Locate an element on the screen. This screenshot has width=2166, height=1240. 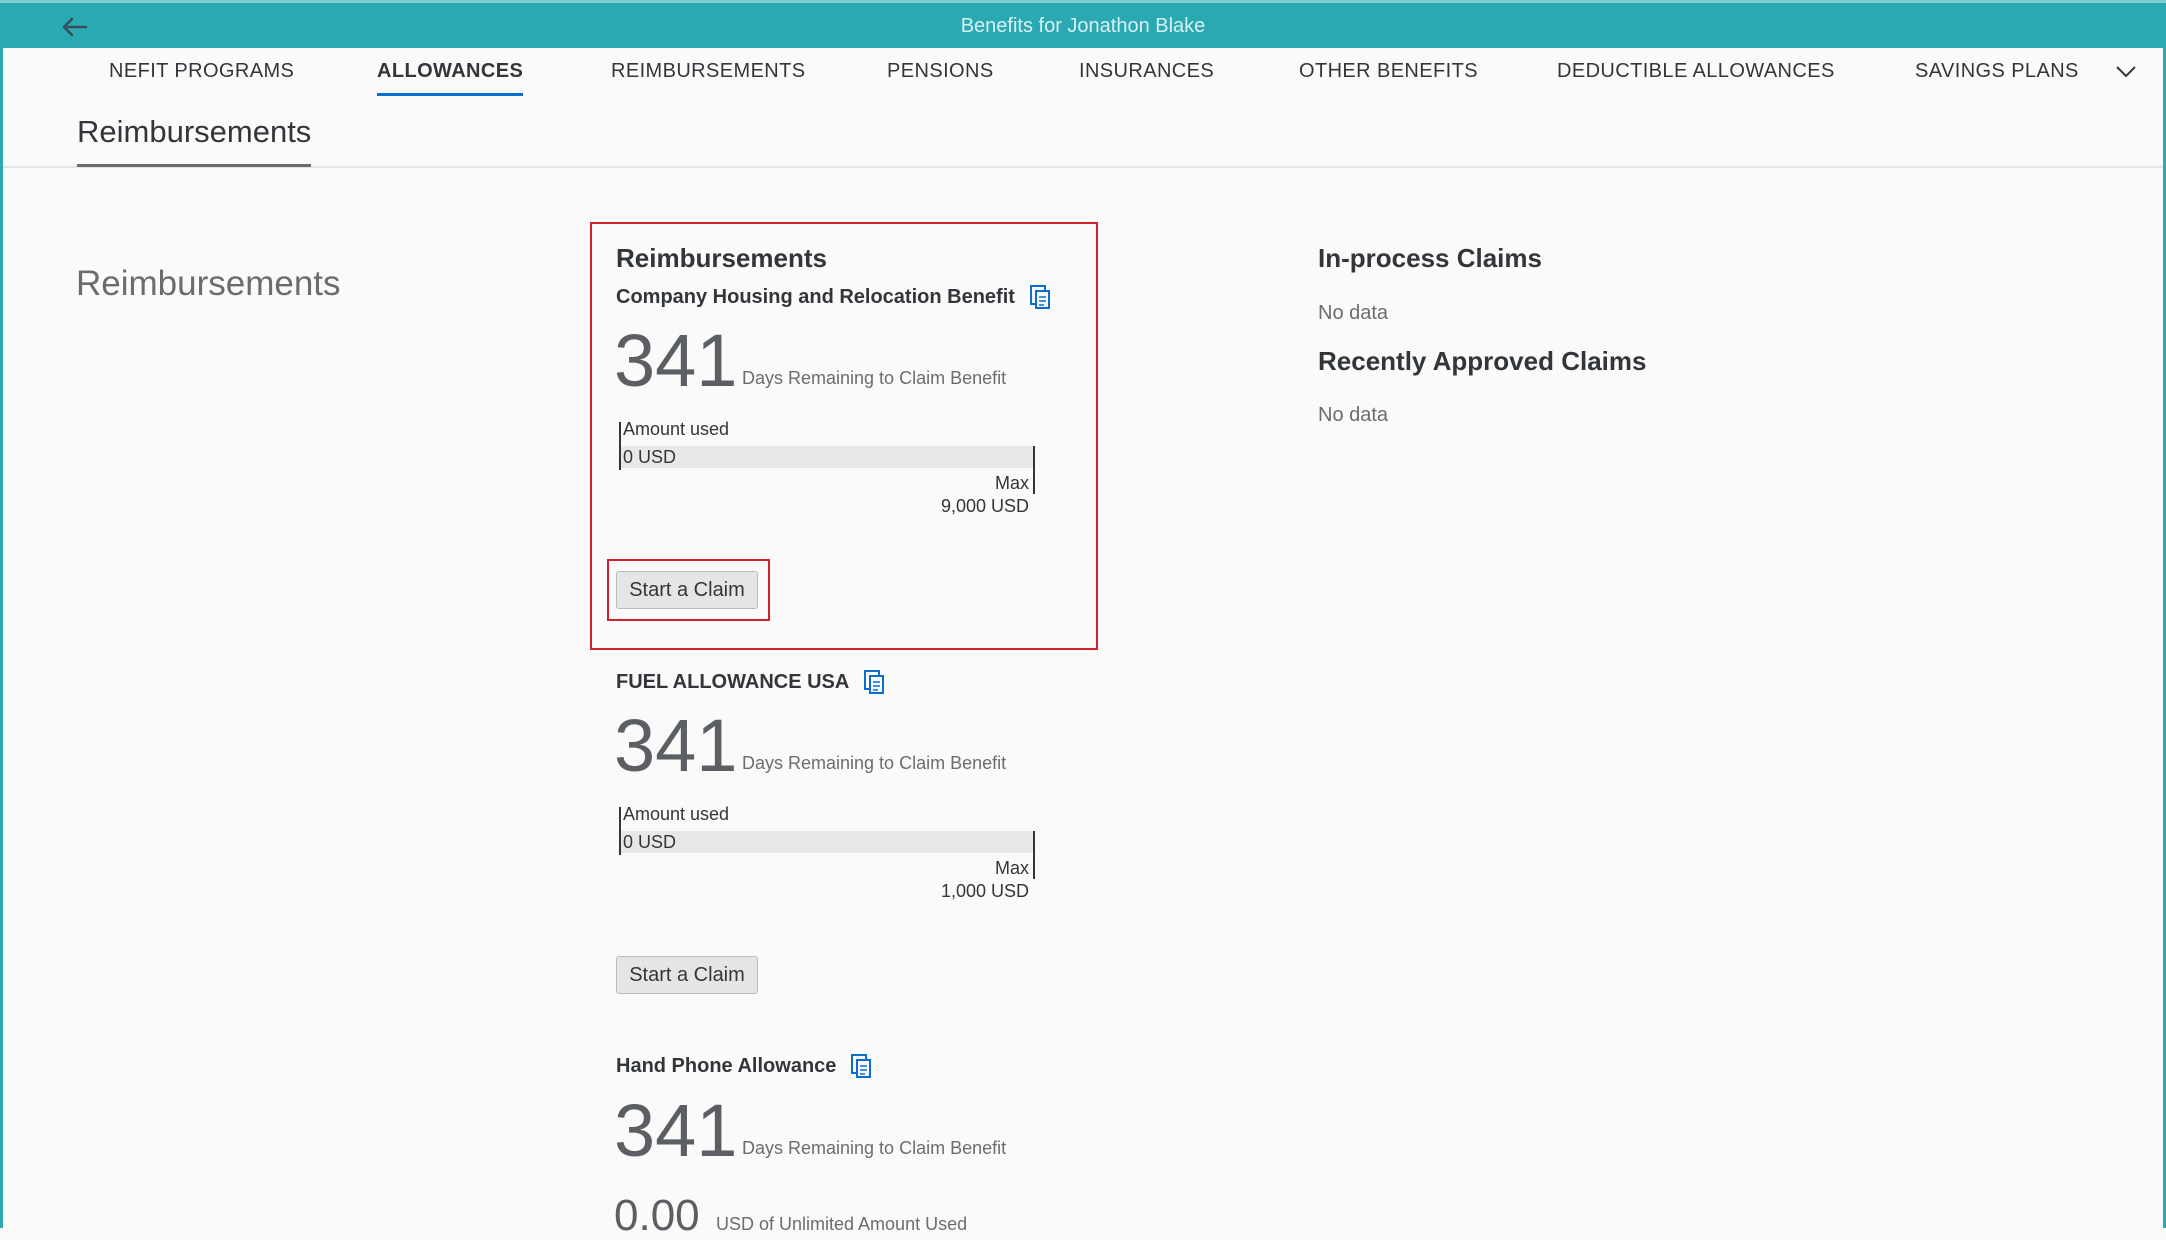
shell-bar: Benefits for Jonathon Blake is located at coordinates (1083, 24).